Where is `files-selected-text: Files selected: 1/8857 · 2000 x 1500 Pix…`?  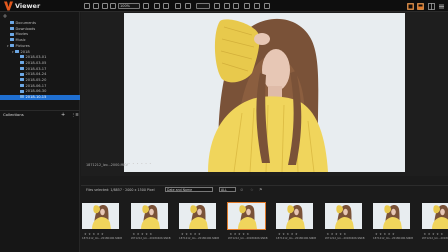 files-selected-text: Files selected: 1/8857 · 2000 x 1500 Pix… is located at coordinates (120, 189).